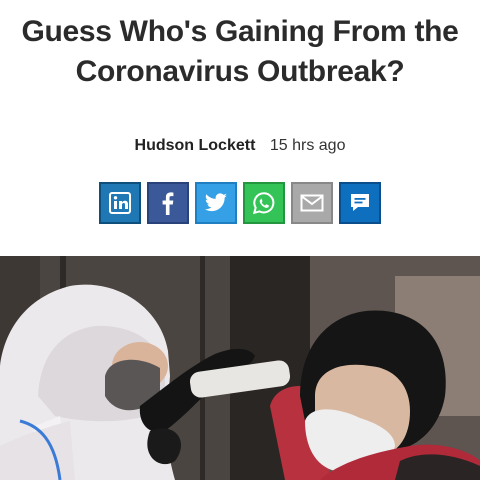 This screenshot has height=480, width=480. What do you see at coordinates (307, 145) in the screenshot?
I see `timestamp: 15 hrs ago` at bounding box center [307, 145].